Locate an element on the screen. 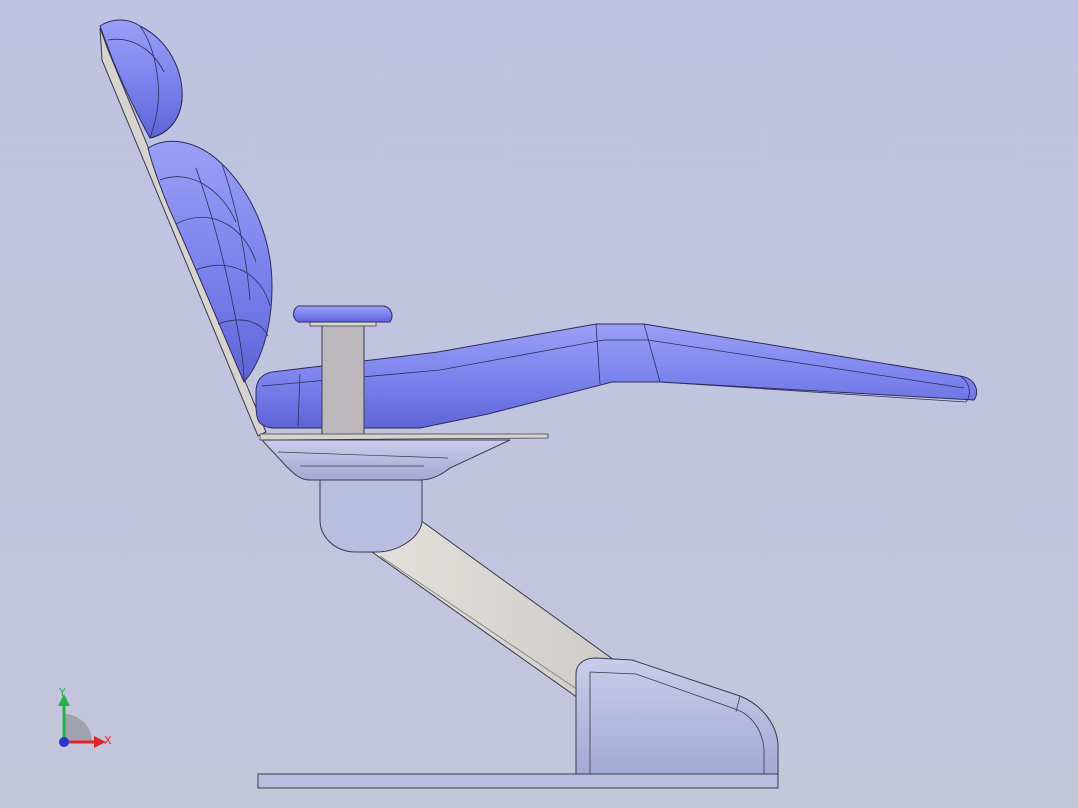 Image resolution: width=1078 pixels, height=808 pixels. axis-triad: Y X is located at coordinates (85, 717).